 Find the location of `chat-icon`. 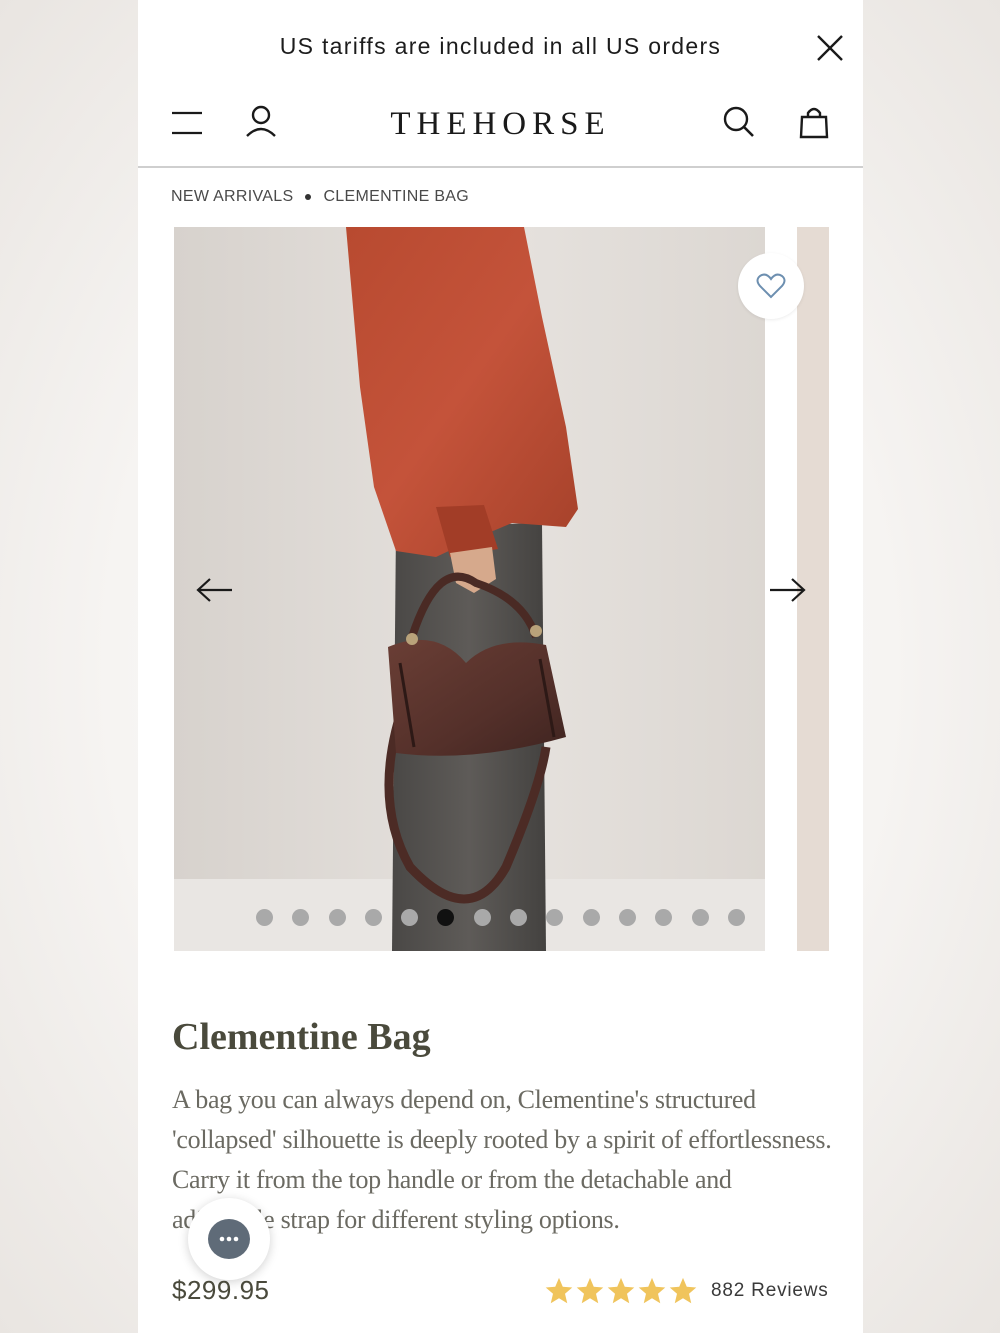

chat-icon is located at coordinates (229, 1239).